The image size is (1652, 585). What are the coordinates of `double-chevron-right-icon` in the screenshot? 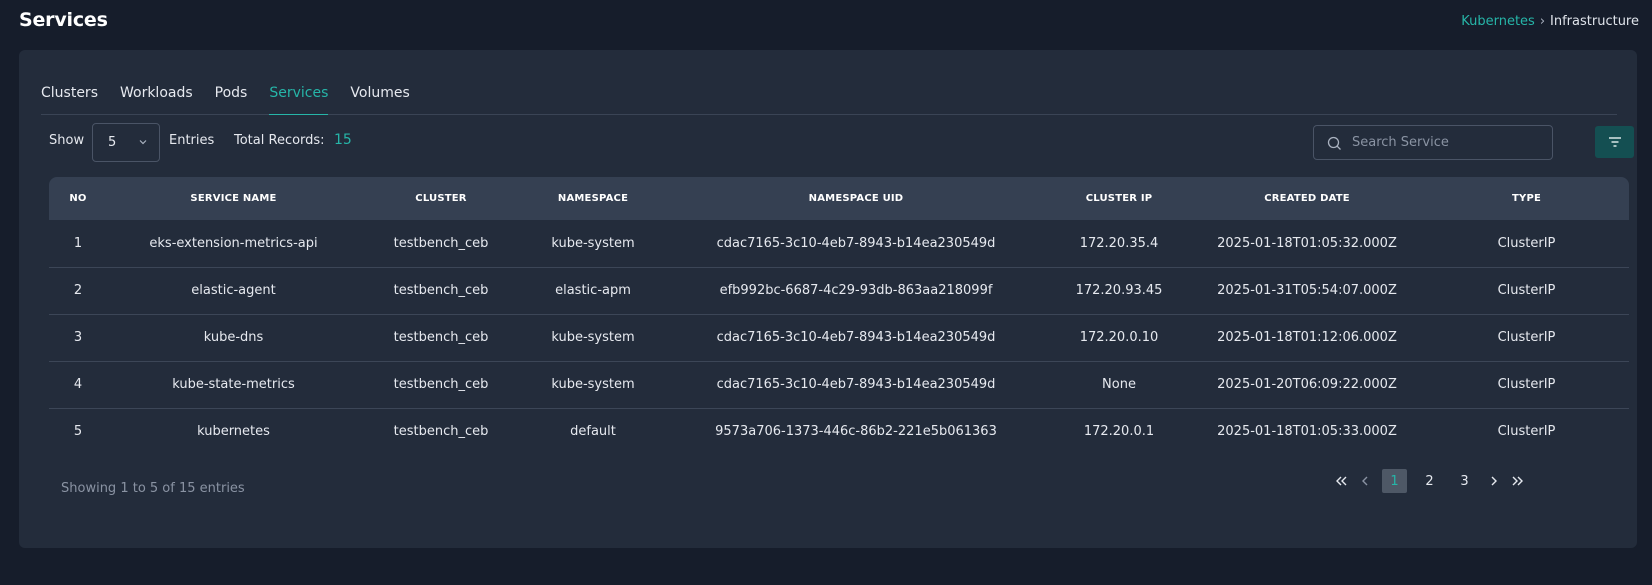 It's located at (1517, 481).